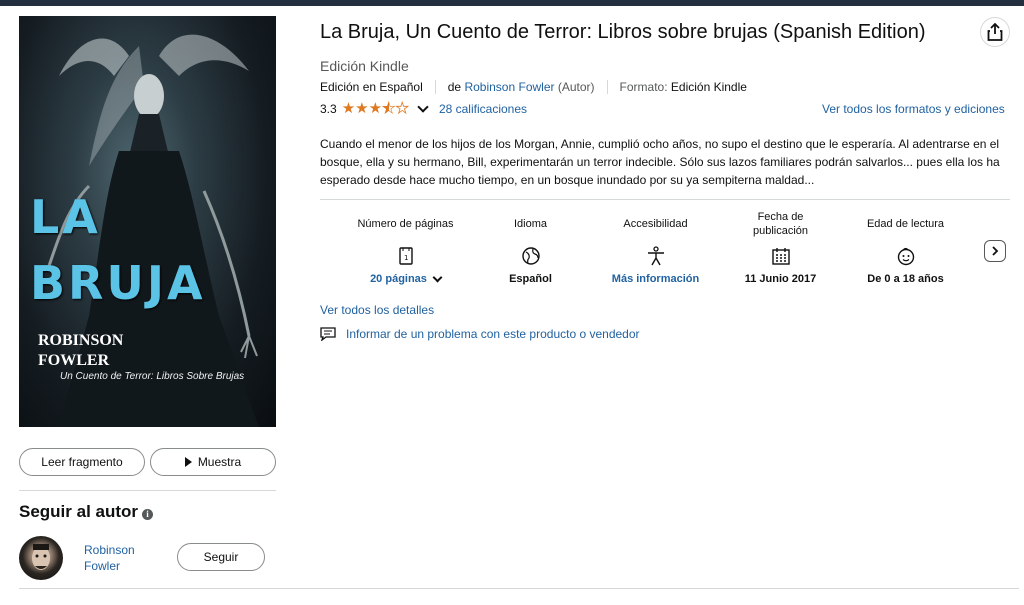 The image size is (1024, 605). What do you see at coordinates (147, 490) in the screenshot?
I see `left-divider` at bounding box center [147, 490].